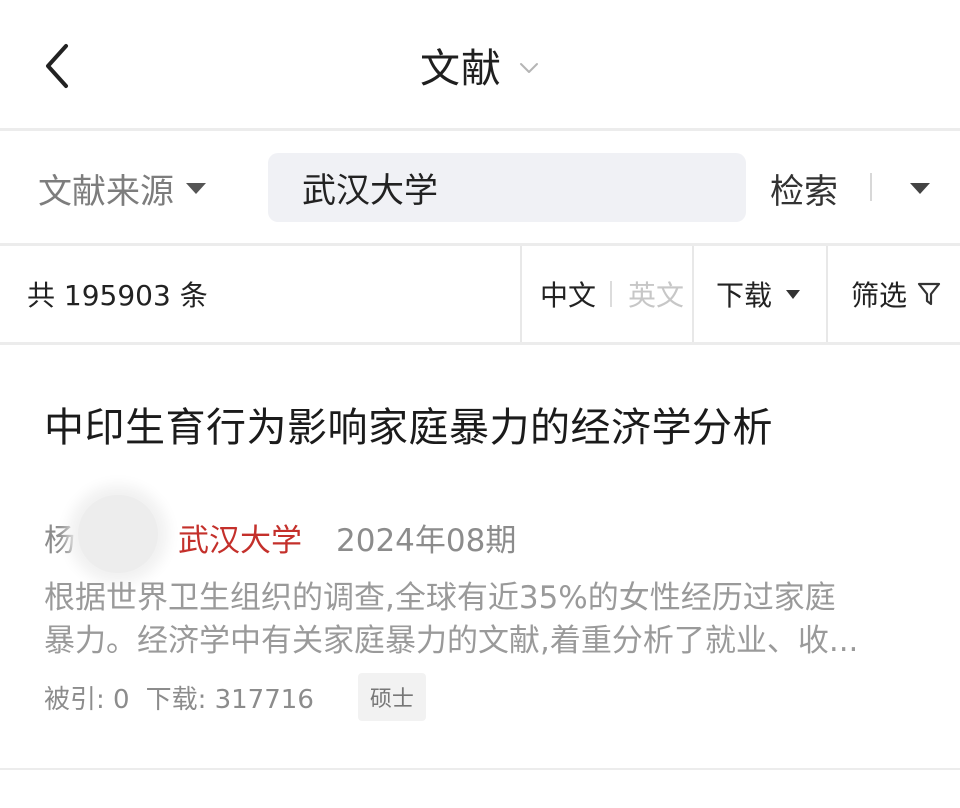 The image size is (960, 808). Describe the element at coordinates (480, 769) in the screenshot. I see `result-divider` at that location.